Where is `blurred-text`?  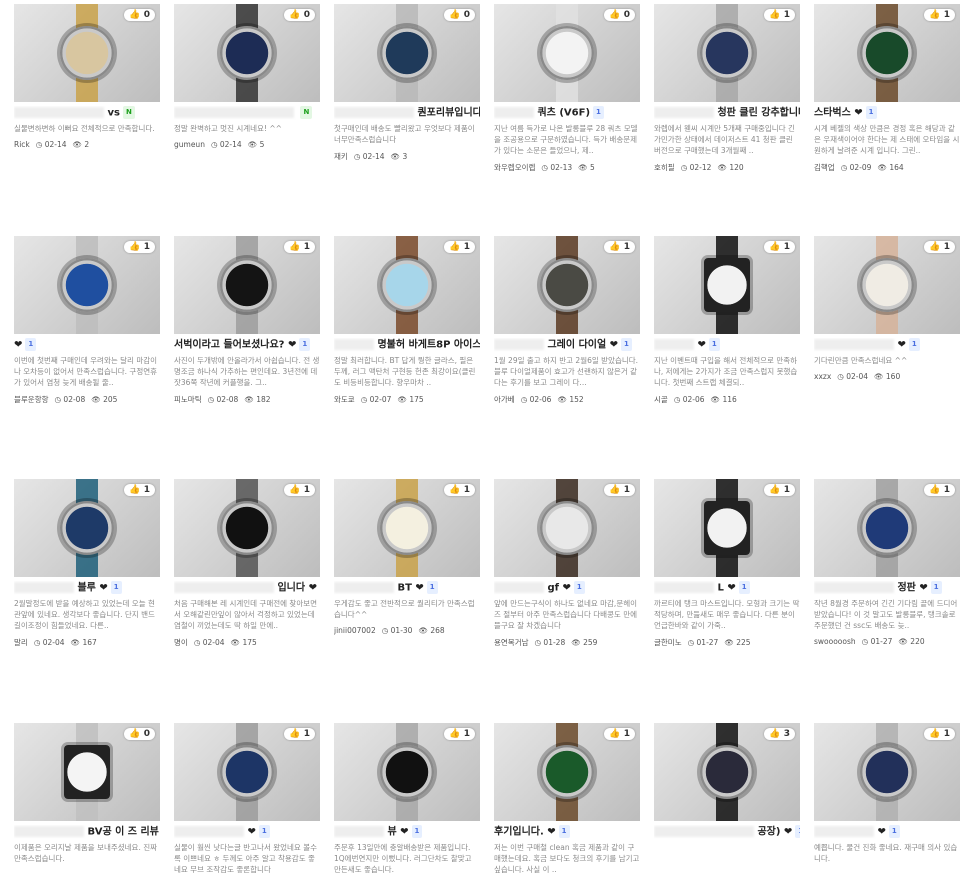 blurred-text is located at coordinates (519, 344).